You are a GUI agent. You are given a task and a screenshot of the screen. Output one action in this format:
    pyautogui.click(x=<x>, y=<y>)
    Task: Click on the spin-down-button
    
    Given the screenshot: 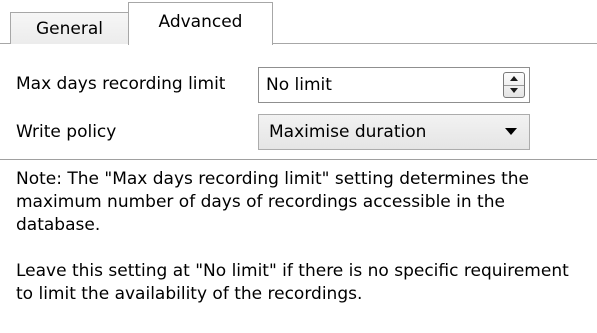 What is the action you would take?
    pyautogui.click(x=514, y=91)
    